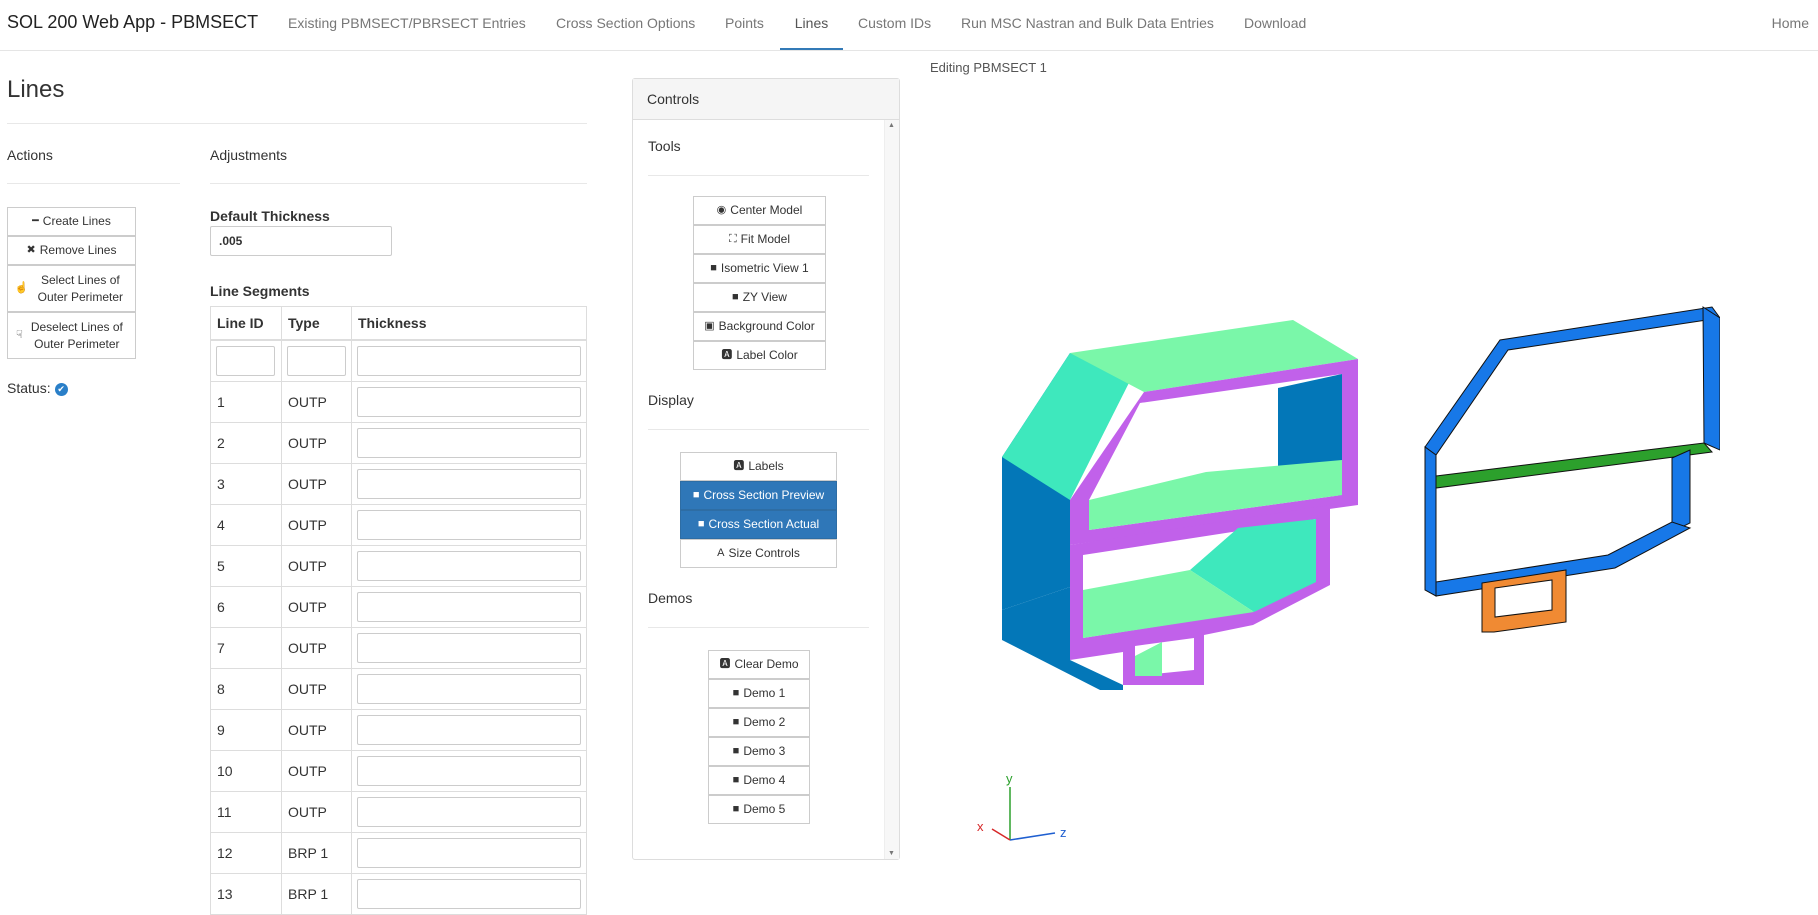 The image size is (1818, 915). I want to click on fit-model-button: ⛶ Fit Model, so click(759, 239).